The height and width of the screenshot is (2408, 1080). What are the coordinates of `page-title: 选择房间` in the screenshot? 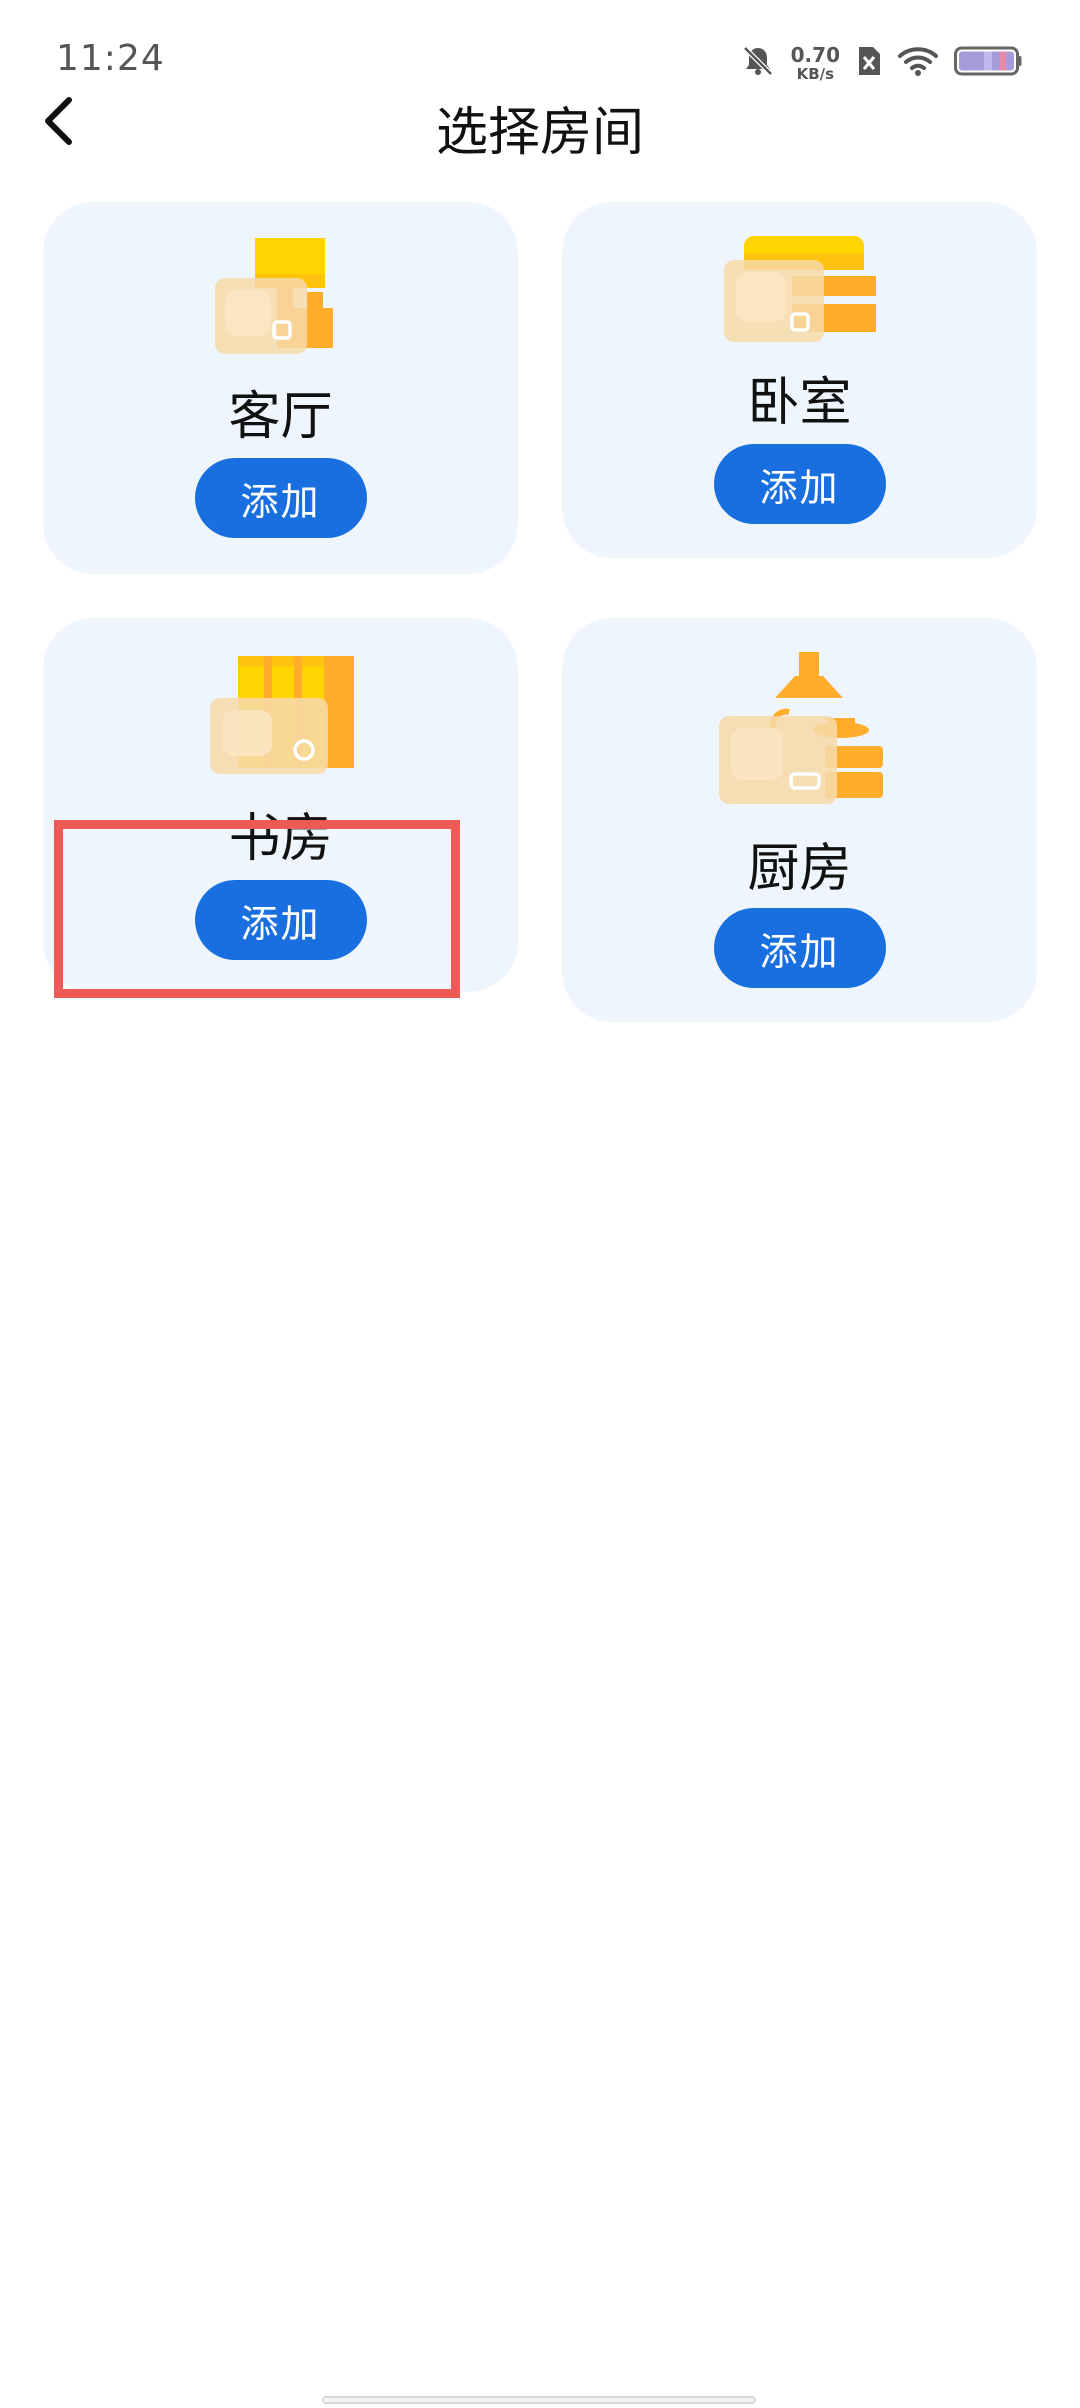 It's located at (539, 133).